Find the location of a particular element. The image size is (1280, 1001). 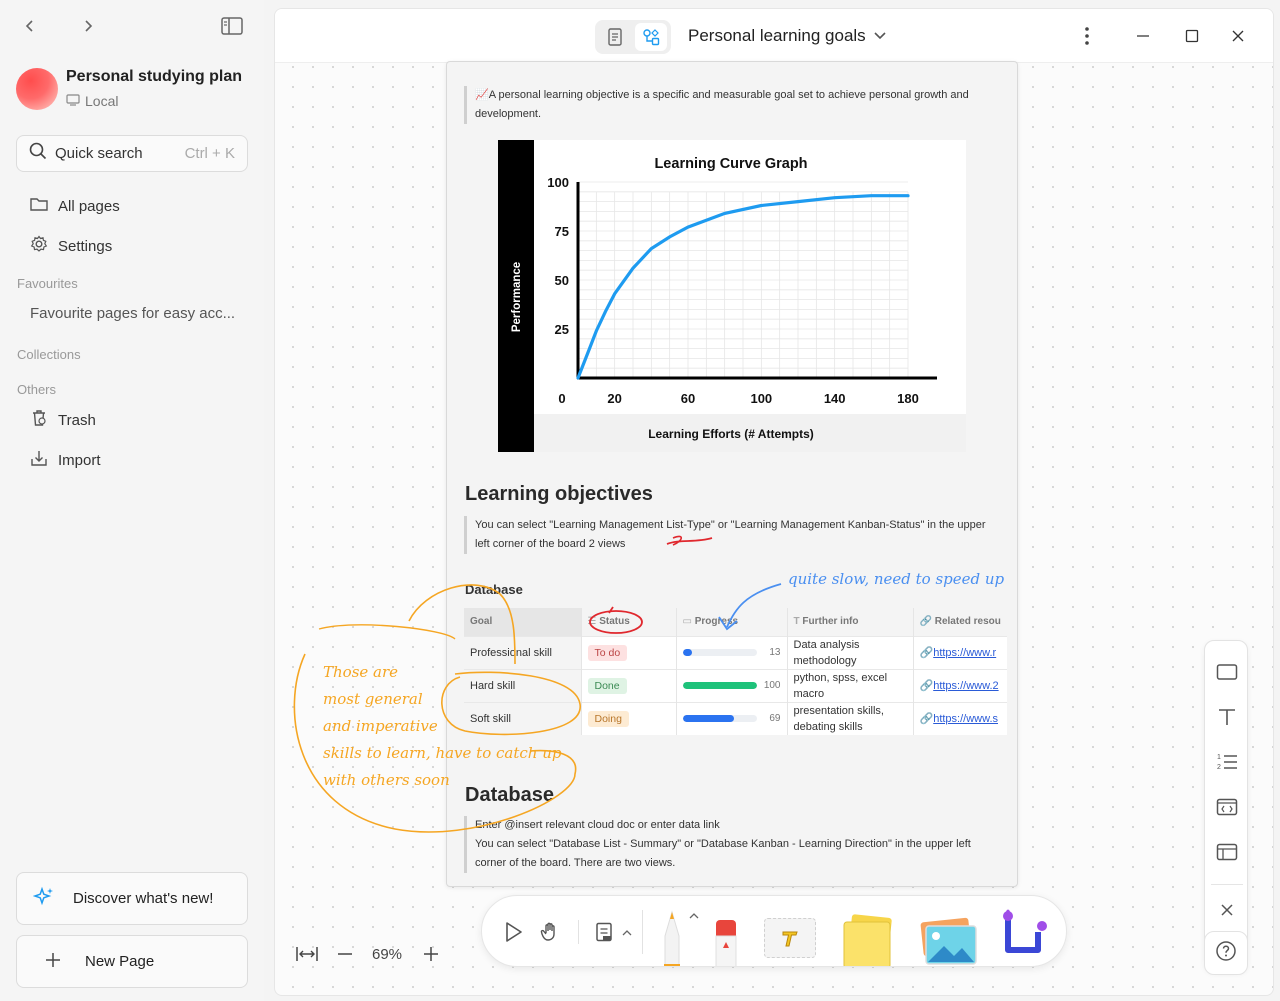

chart-title: Learning Curve Graph is located at coordinates (730, 164).